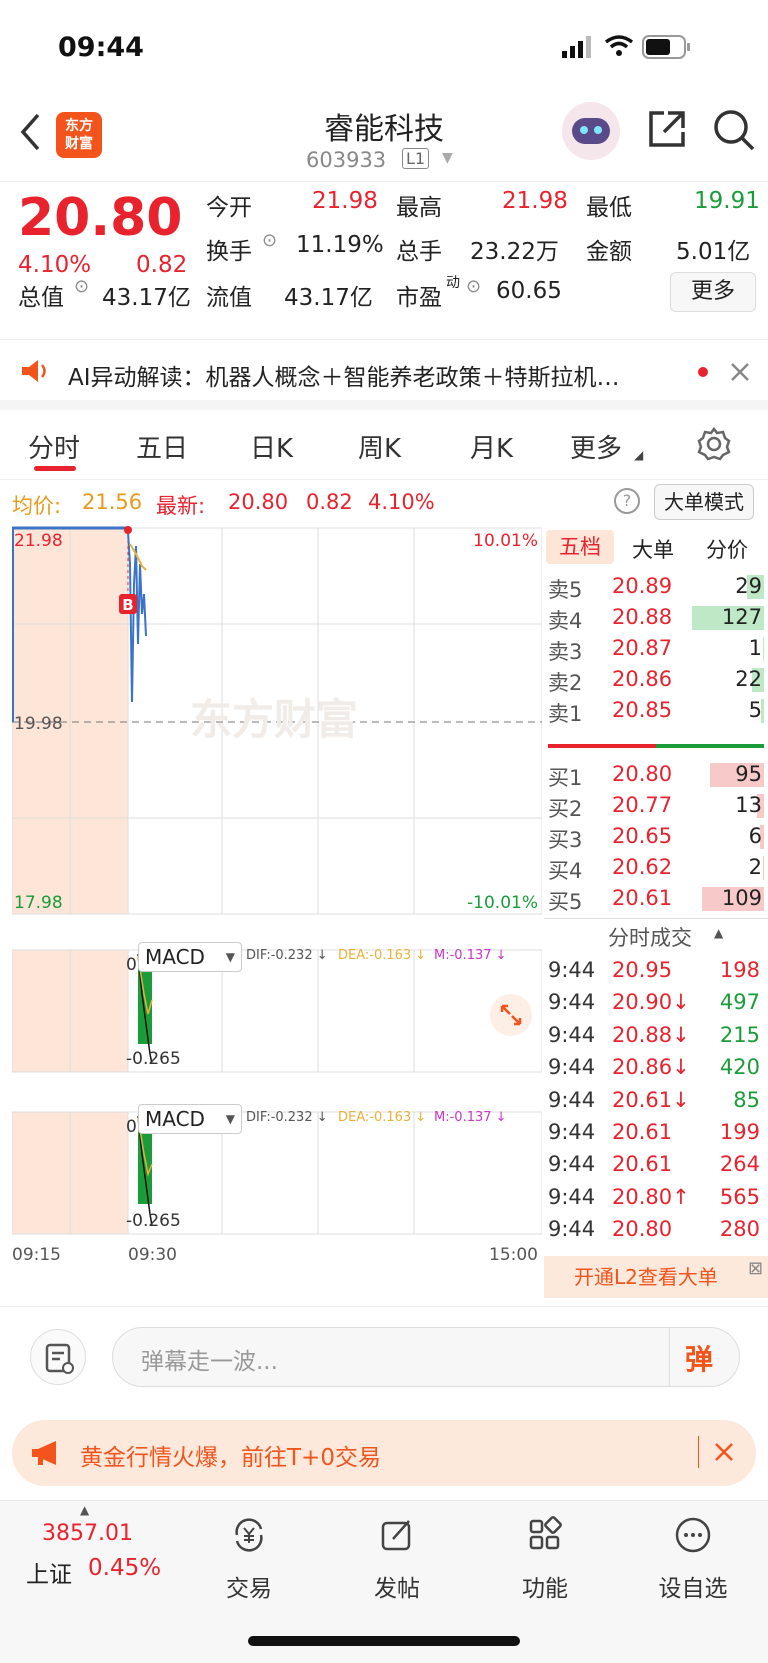 This screenshot has height=1663, width=768. Describe the element at coordinates (384, 1453) in the screenshot. I see `gold-promo-banner: 黄金行情火爆，前往T+0交易` at that location.